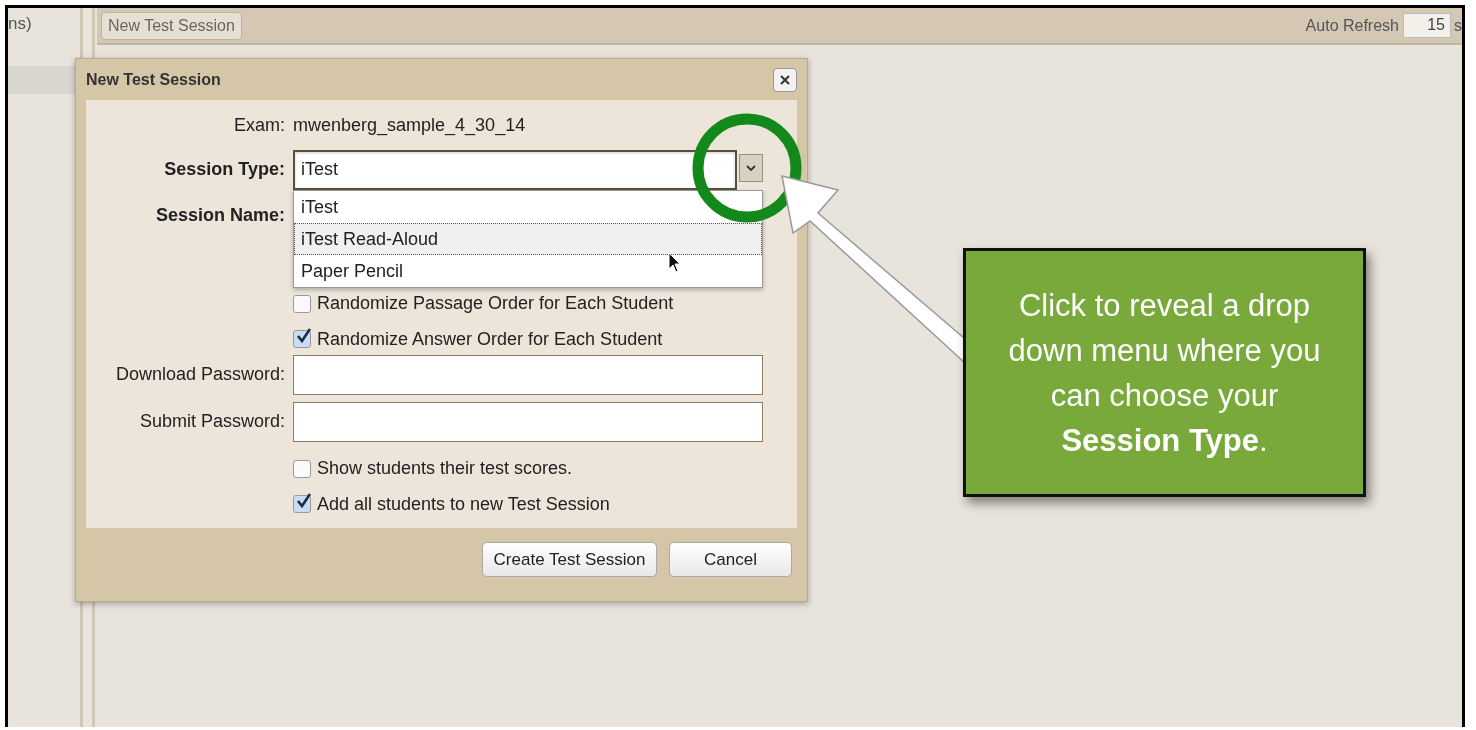 The width and height of the screenshot is (1476, 730). Describe the element at coordinates (463, 504) in the screenshot. I see `checkbox-label: Add all students to new Test Session` at that location.